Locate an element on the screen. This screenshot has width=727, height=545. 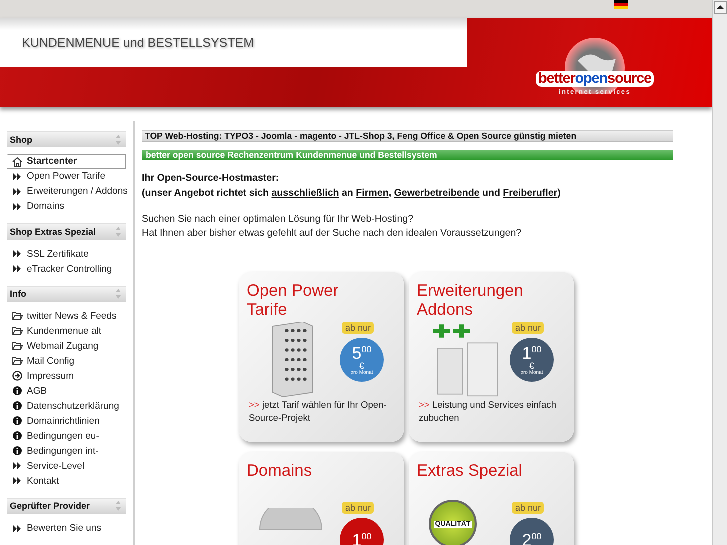
house-icon is located at coordinates (17, 161).